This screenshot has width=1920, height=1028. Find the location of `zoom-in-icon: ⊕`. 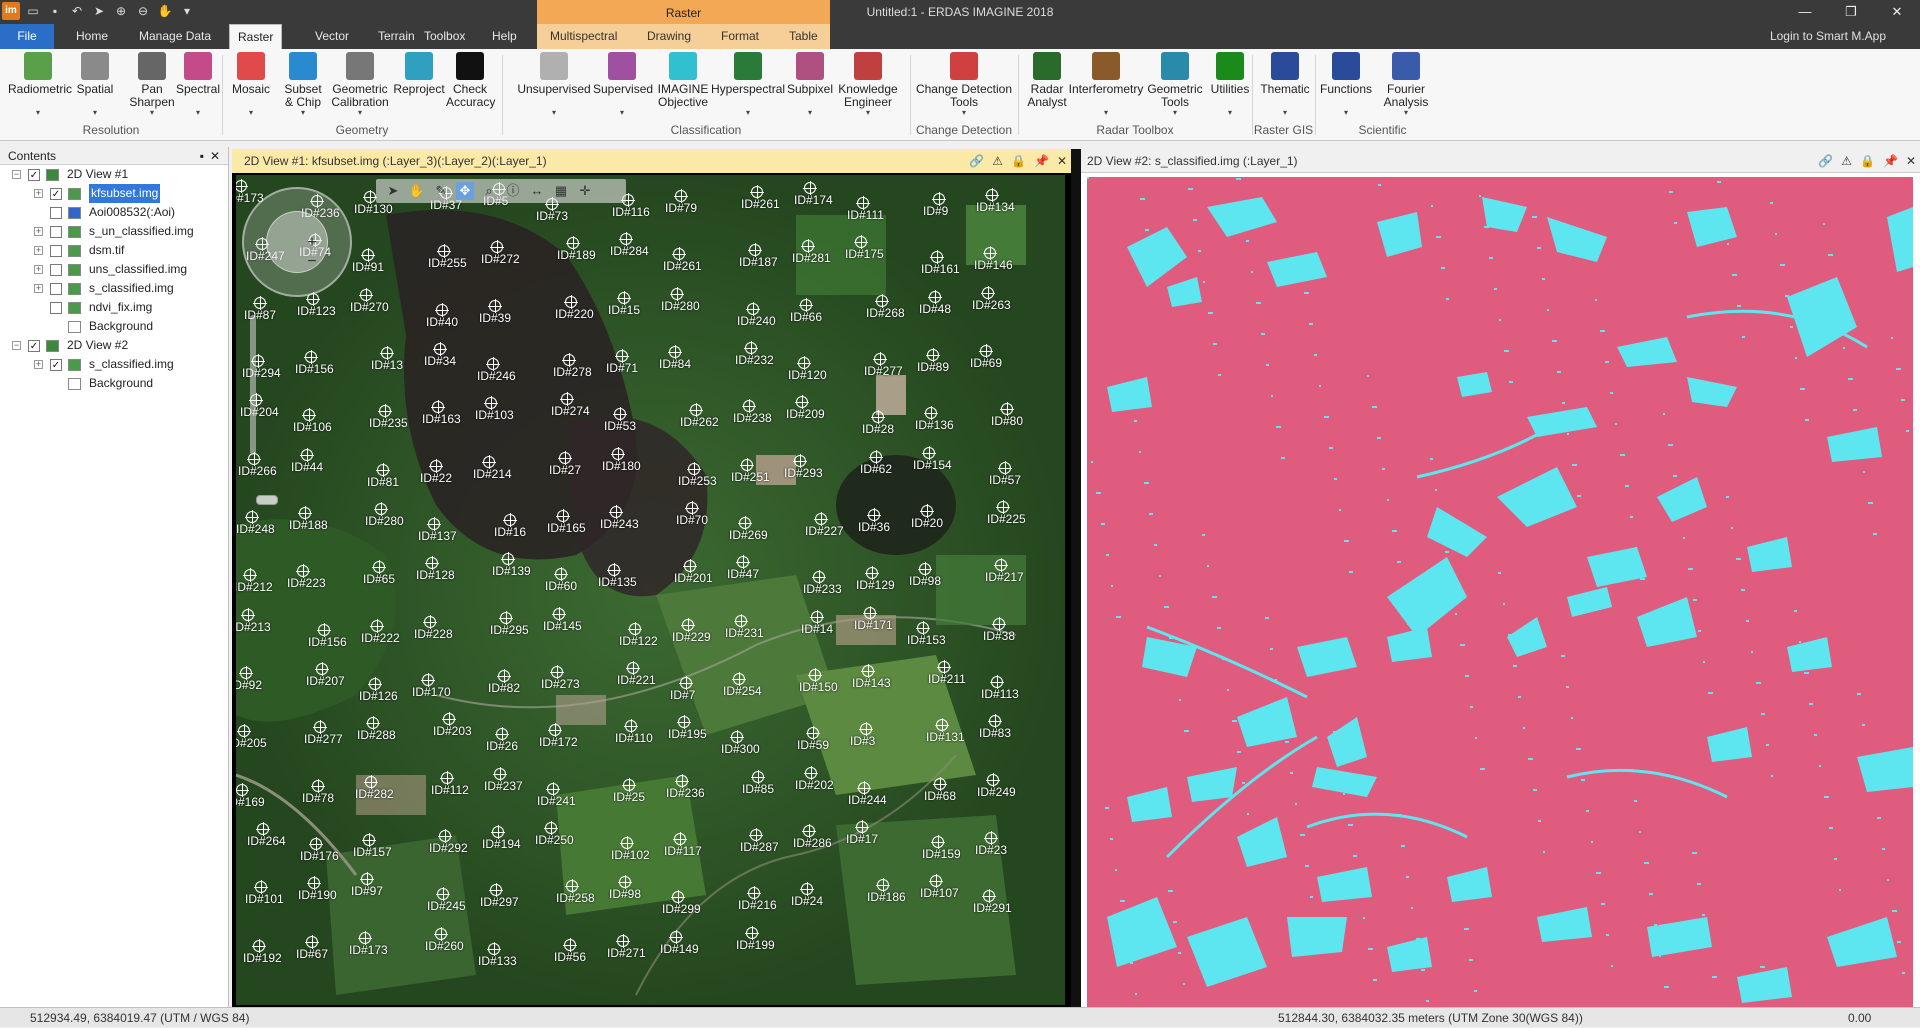

zoom-in-icon: ⊕ is located at coordinates (121, 11).